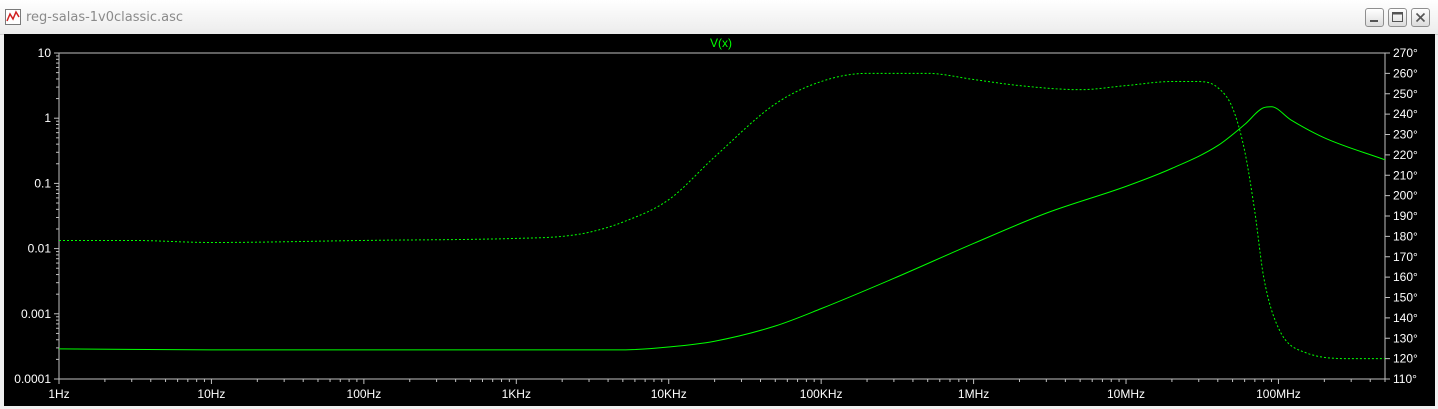 This screenshot has width=1438, height=409. What do you see at coordinates (1405, 175) in the screenshot?
I see `y2-tick-label: 210°` at bounding box center [1405, 175].